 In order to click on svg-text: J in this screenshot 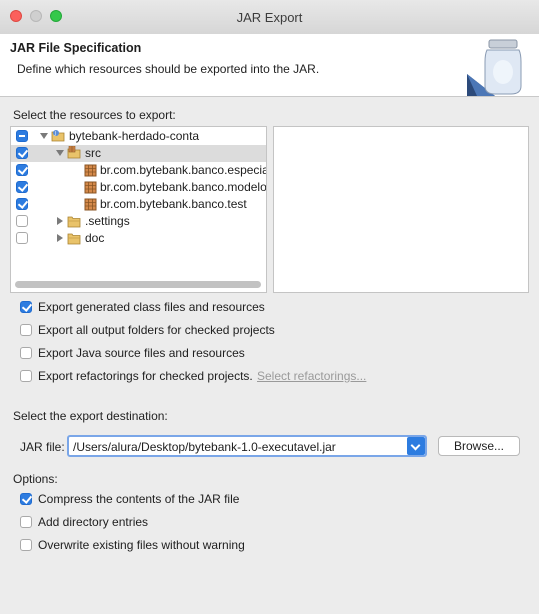, I will do `click(55, 134)`.